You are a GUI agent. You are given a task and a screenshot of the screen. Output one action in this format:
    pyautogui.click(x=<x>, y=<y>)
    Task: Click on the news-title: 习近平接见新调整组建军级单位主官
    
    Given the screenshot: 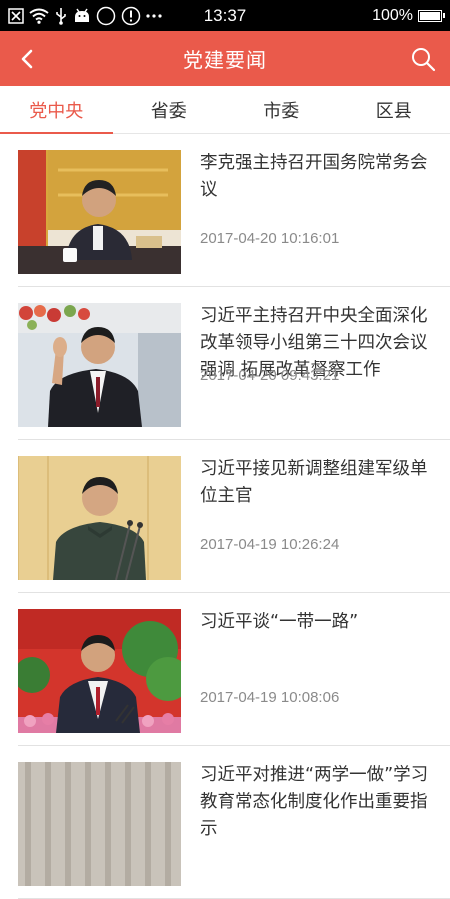 What is the action you would take?
    pyautogui.click(x=317, y=483)
    